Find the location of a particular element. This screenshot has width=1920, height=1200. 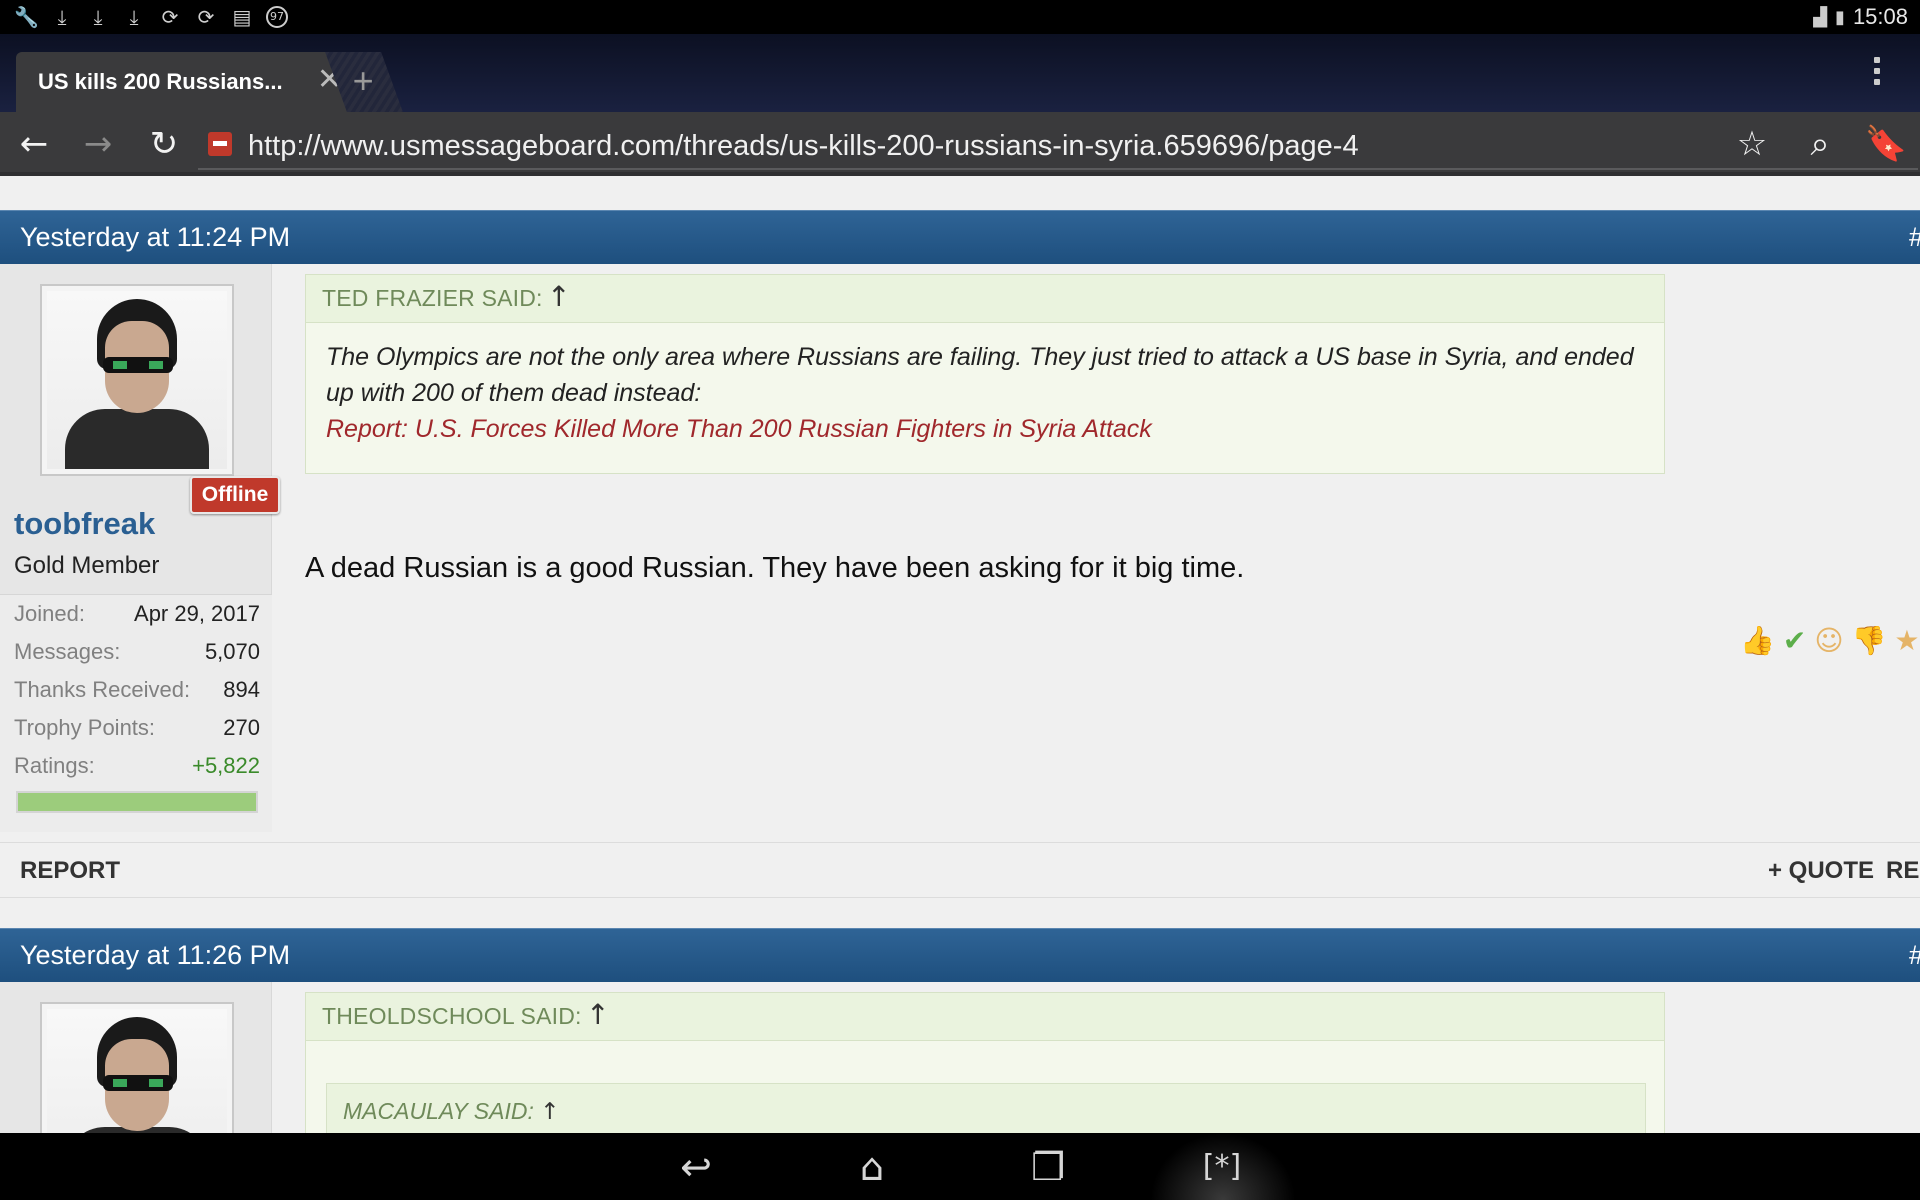

user-info-pane is located at coordinates (136, 1057).